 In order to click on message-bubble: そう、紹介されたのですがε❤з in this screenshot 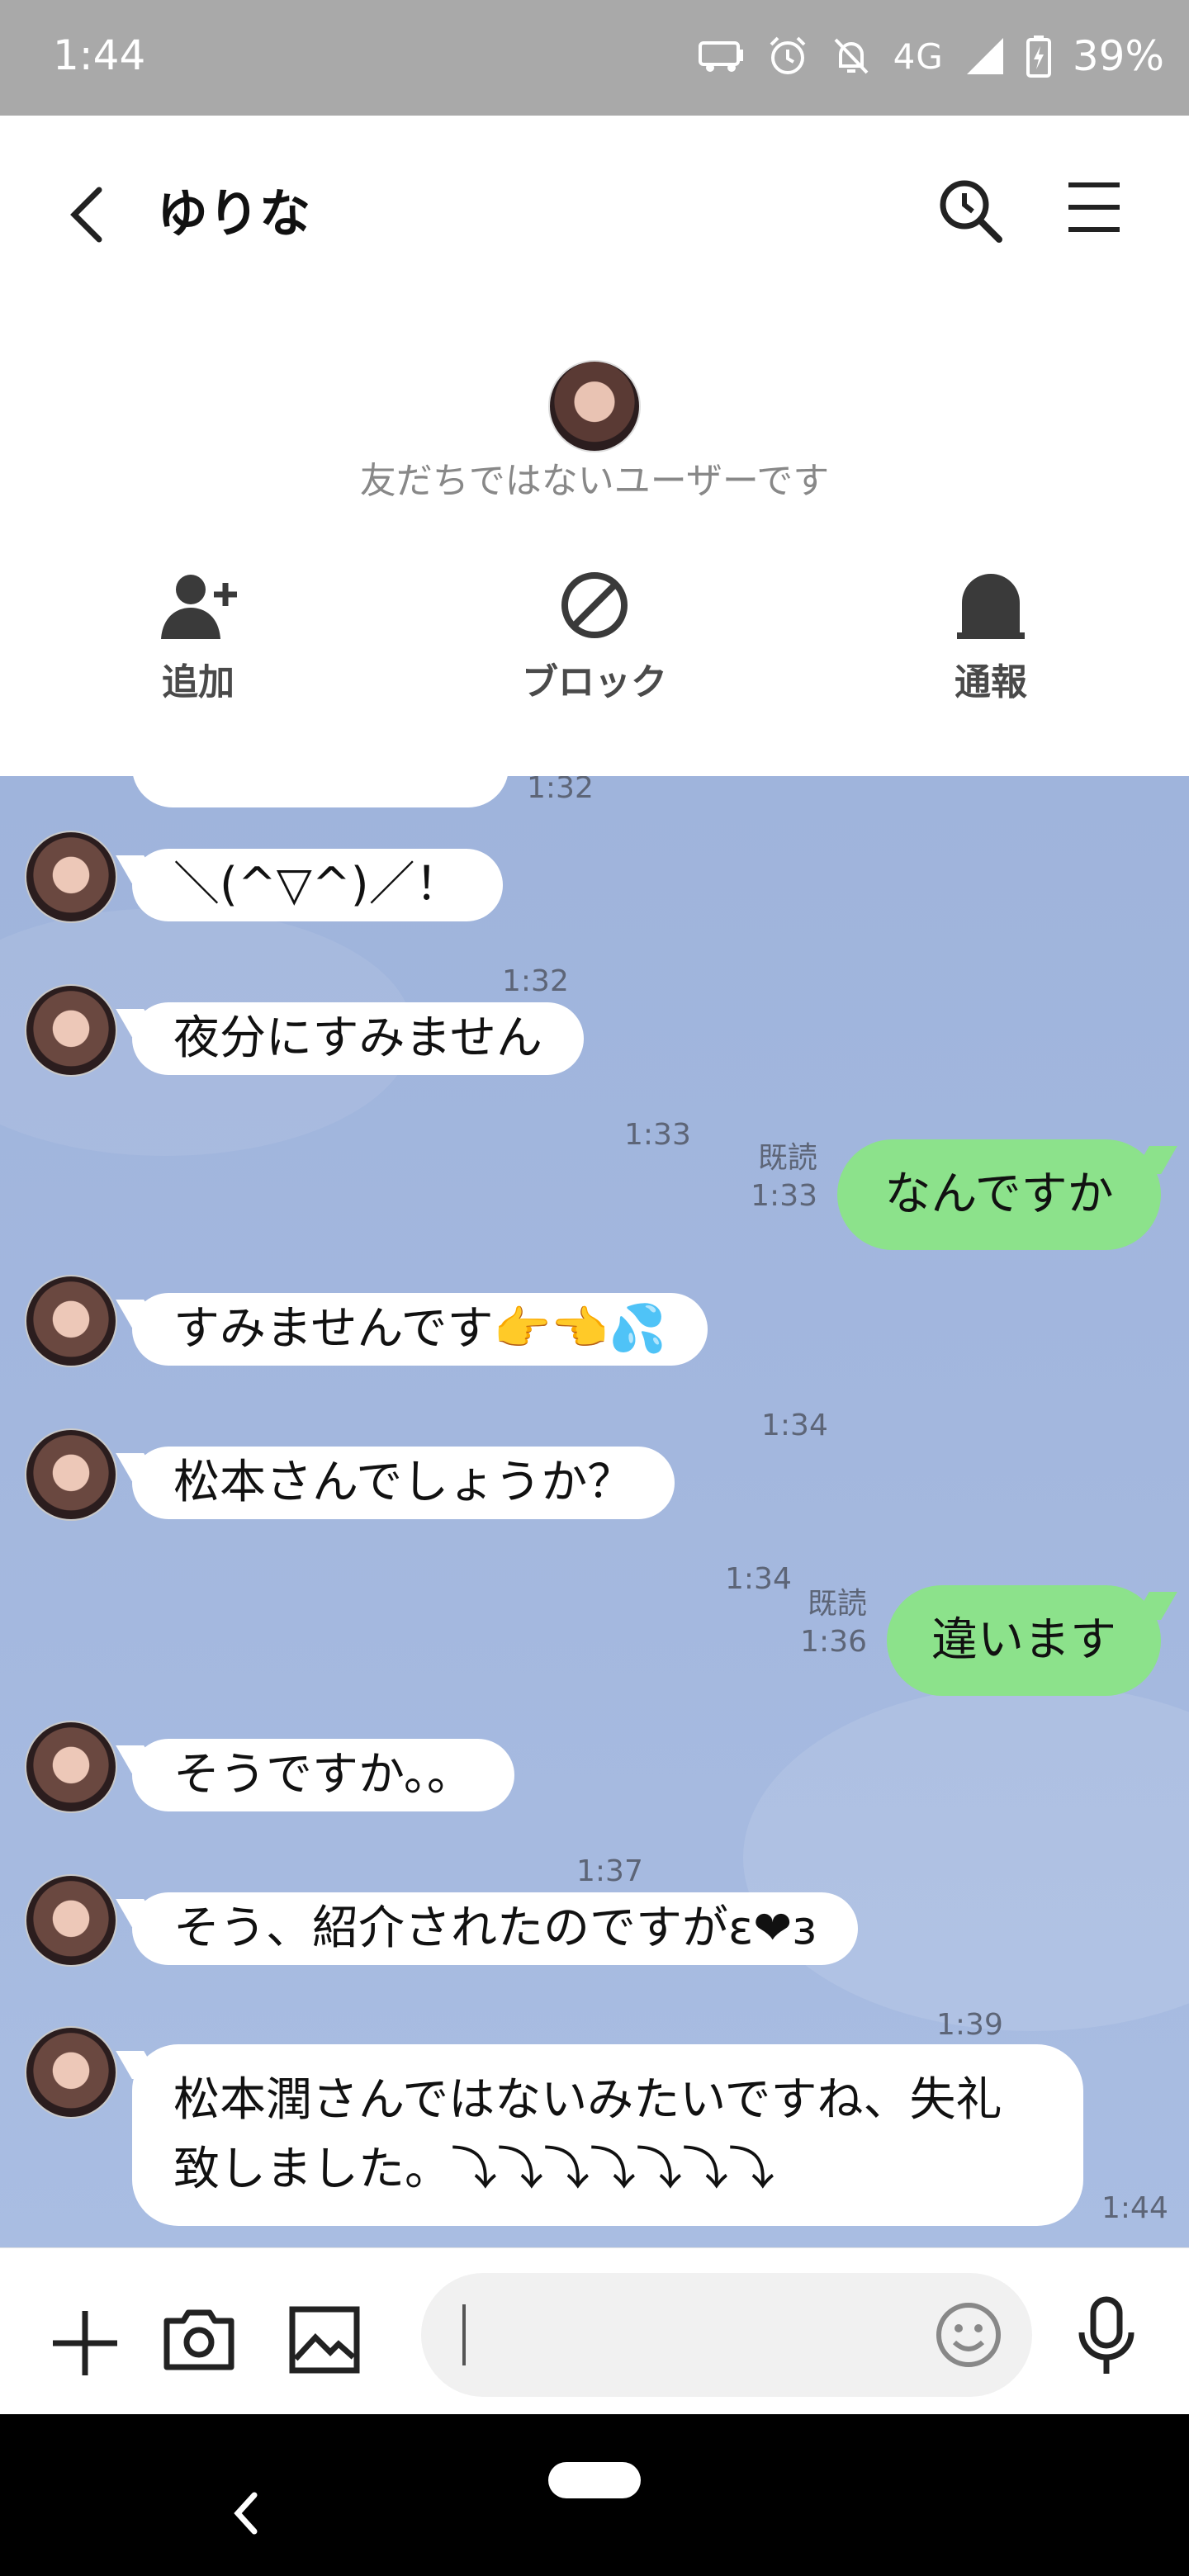, I will do `click(495, 1928)`.